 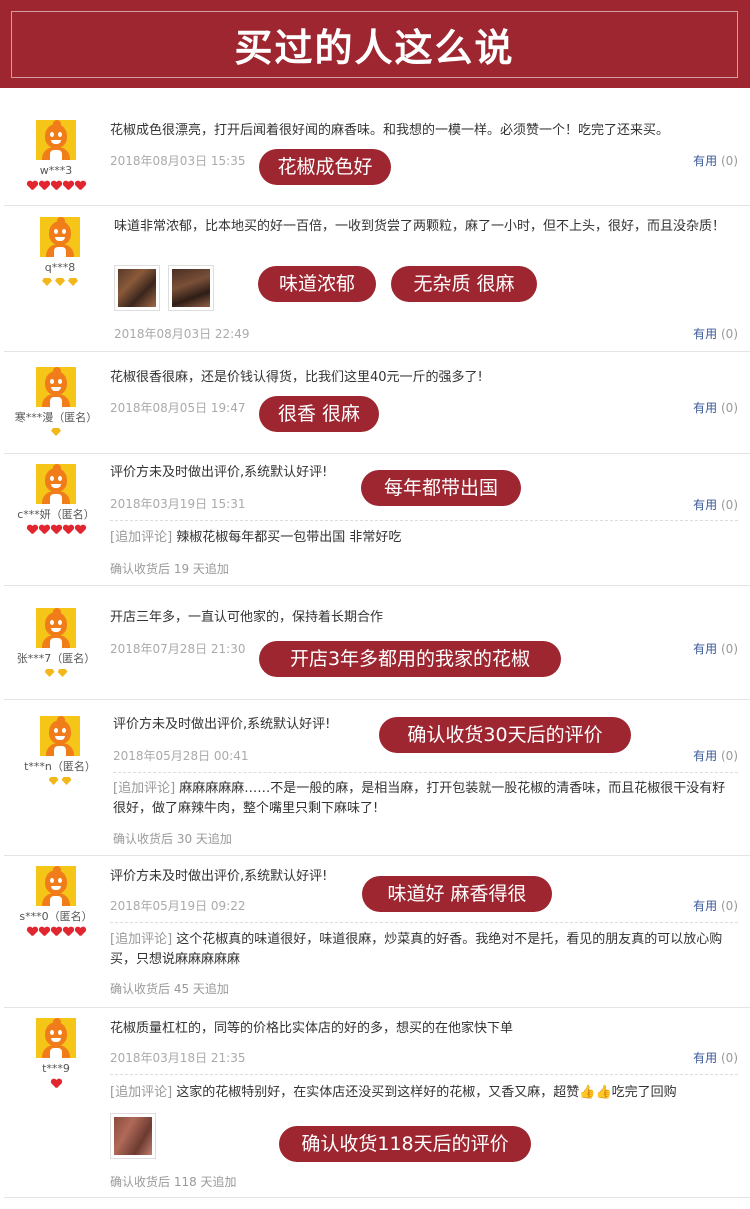 What do you see at coordinates (178, 906) in the screenshot?
I see `review-date: 2018年05月19日 09:22` at bounding box center [178, 906].